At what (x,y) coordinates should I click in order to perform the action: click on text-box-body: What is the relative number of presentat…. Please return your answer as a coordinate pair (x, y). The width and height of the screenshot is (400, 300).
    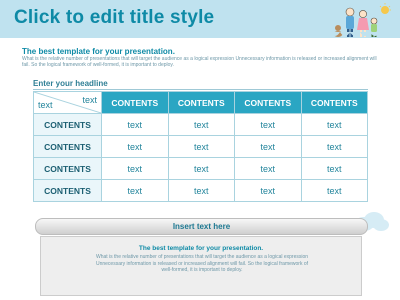
    Looking at the image, I should click on (202, 264).